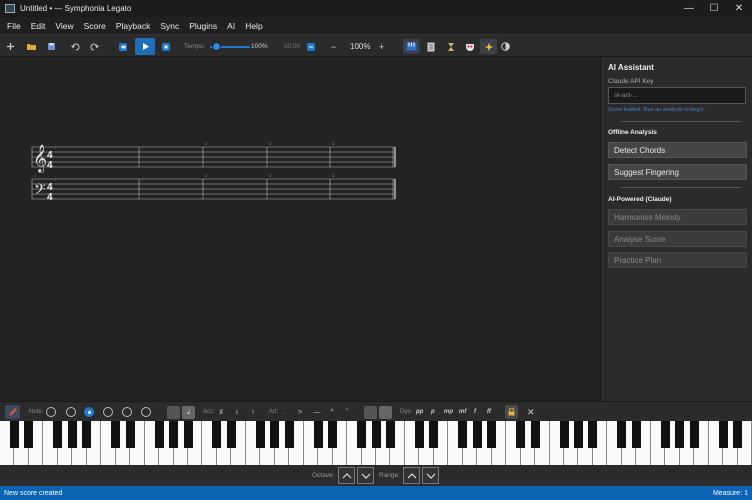 The image size is (752, 500). I want to click on dynamic-ff: ff, so click(489, 412).